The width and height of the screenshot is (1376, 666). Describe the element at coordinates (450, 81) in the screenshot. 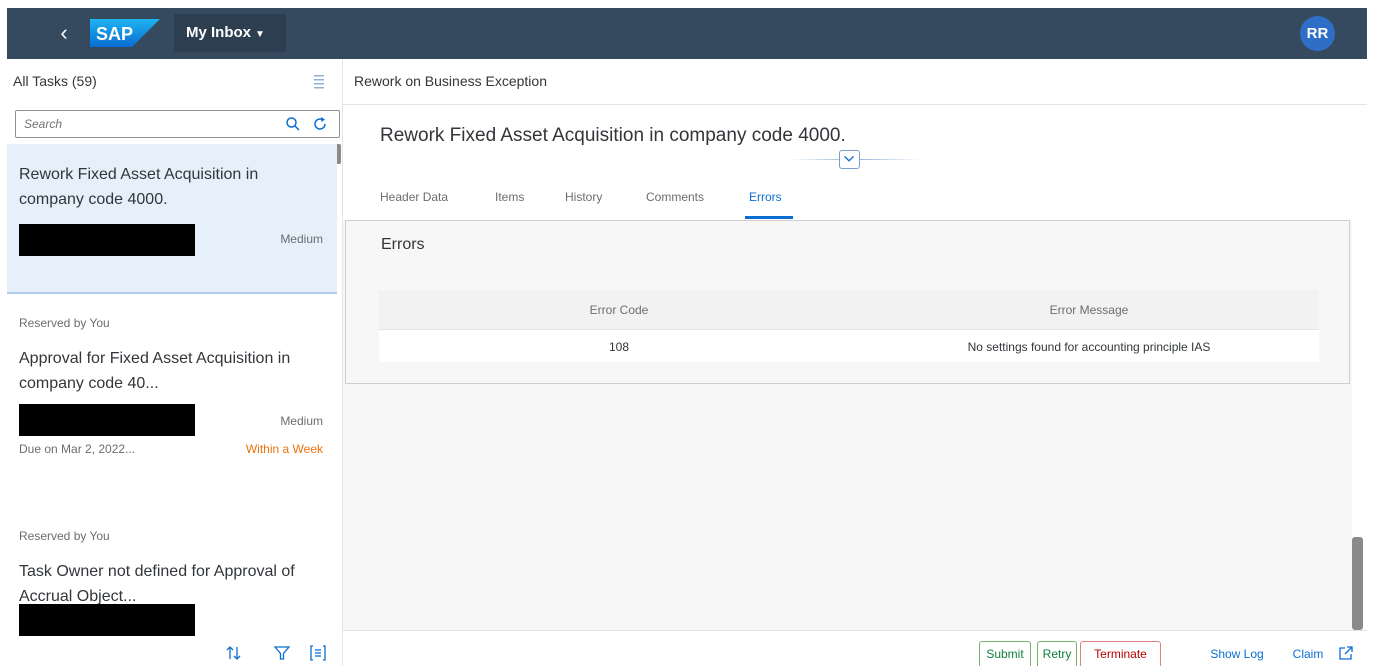

I see `detail-header-title: Rework on Business Exception` at that location.